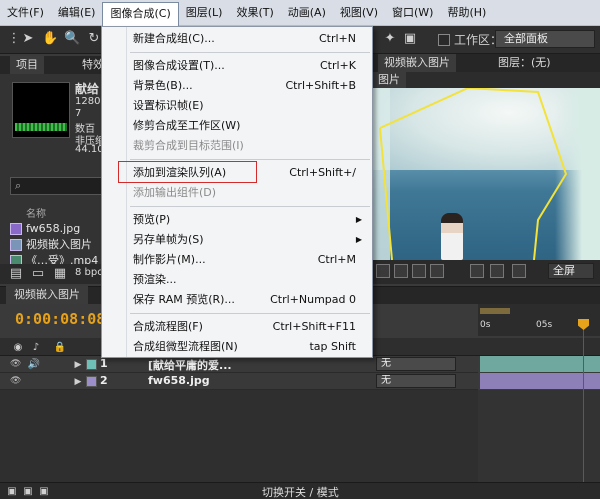 The height and width of the screenshot is (499, 600). I want to click on speaker-icon: 🔊, so click(34, 365).